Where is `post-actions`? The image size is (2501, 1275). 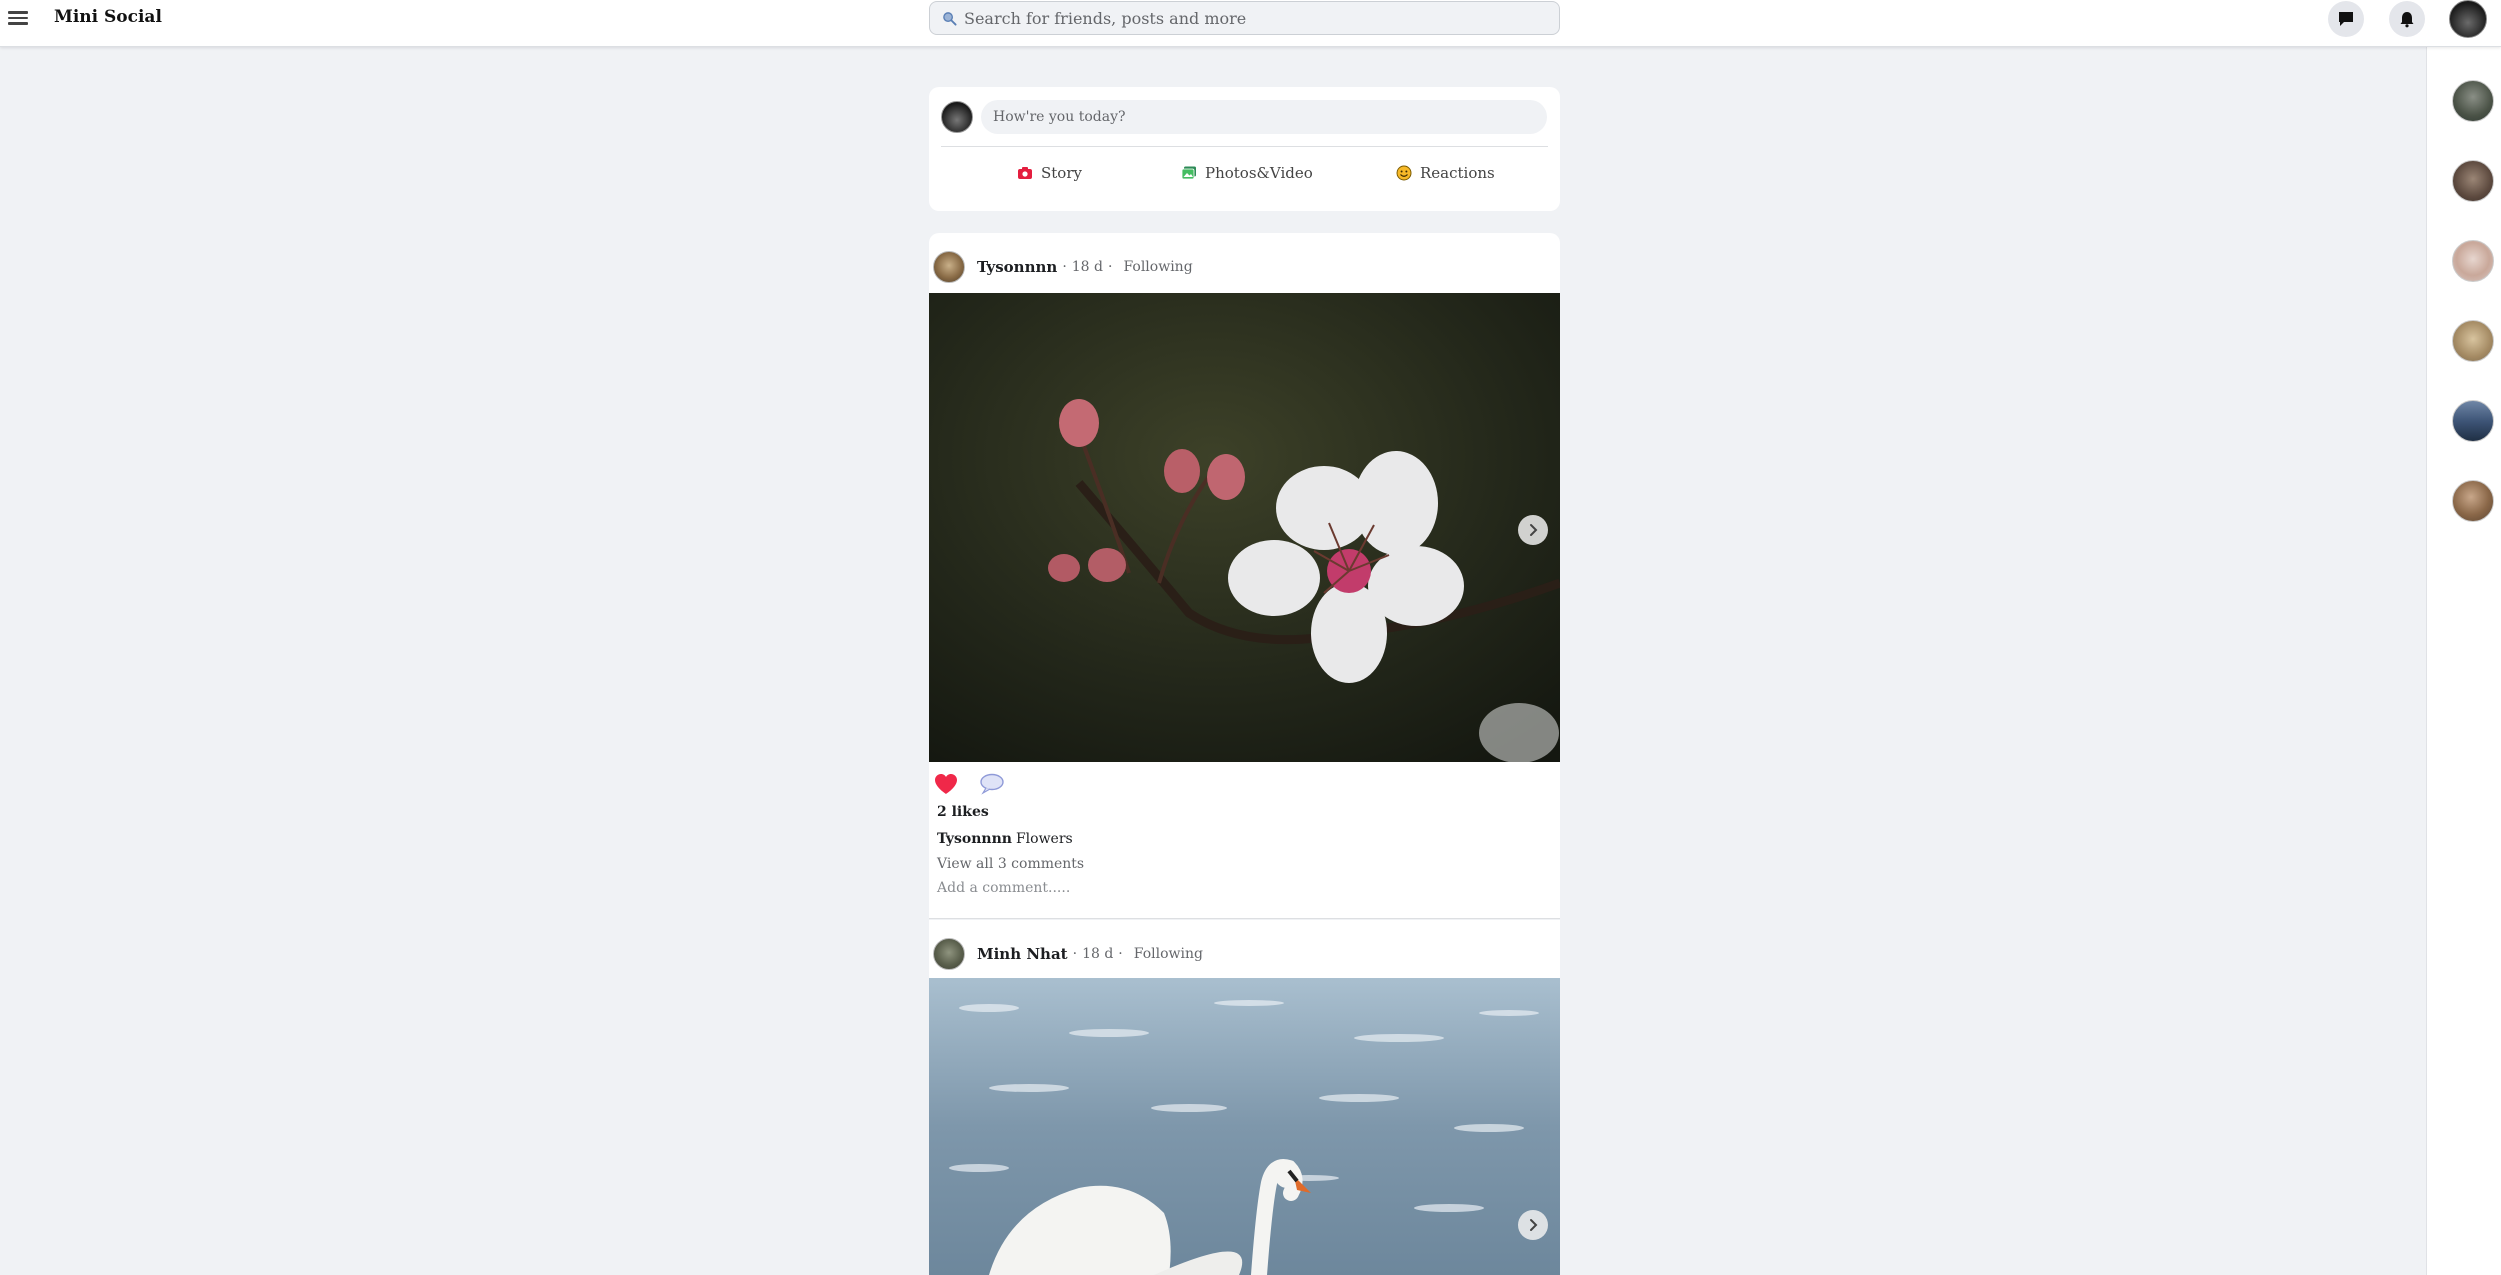 post-actions is located at coordinates (969, 784).